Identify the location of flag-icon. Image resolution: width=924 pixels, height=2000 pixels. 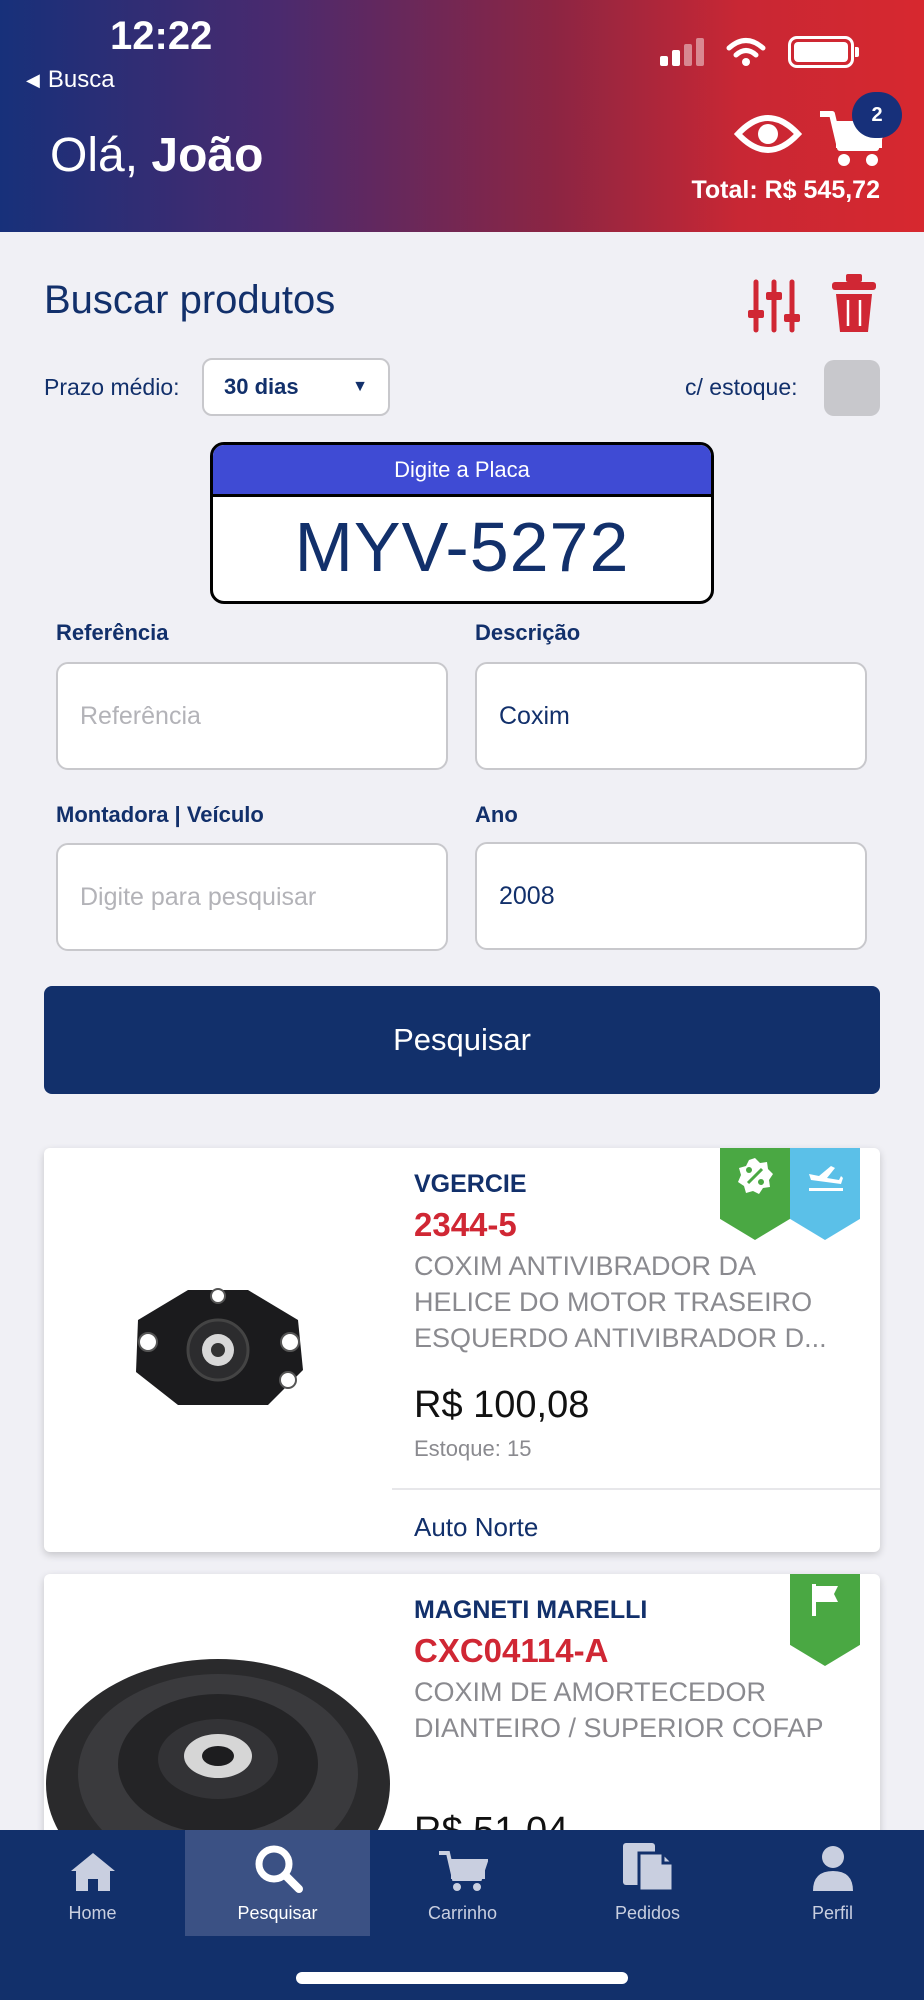
(825, 1600).